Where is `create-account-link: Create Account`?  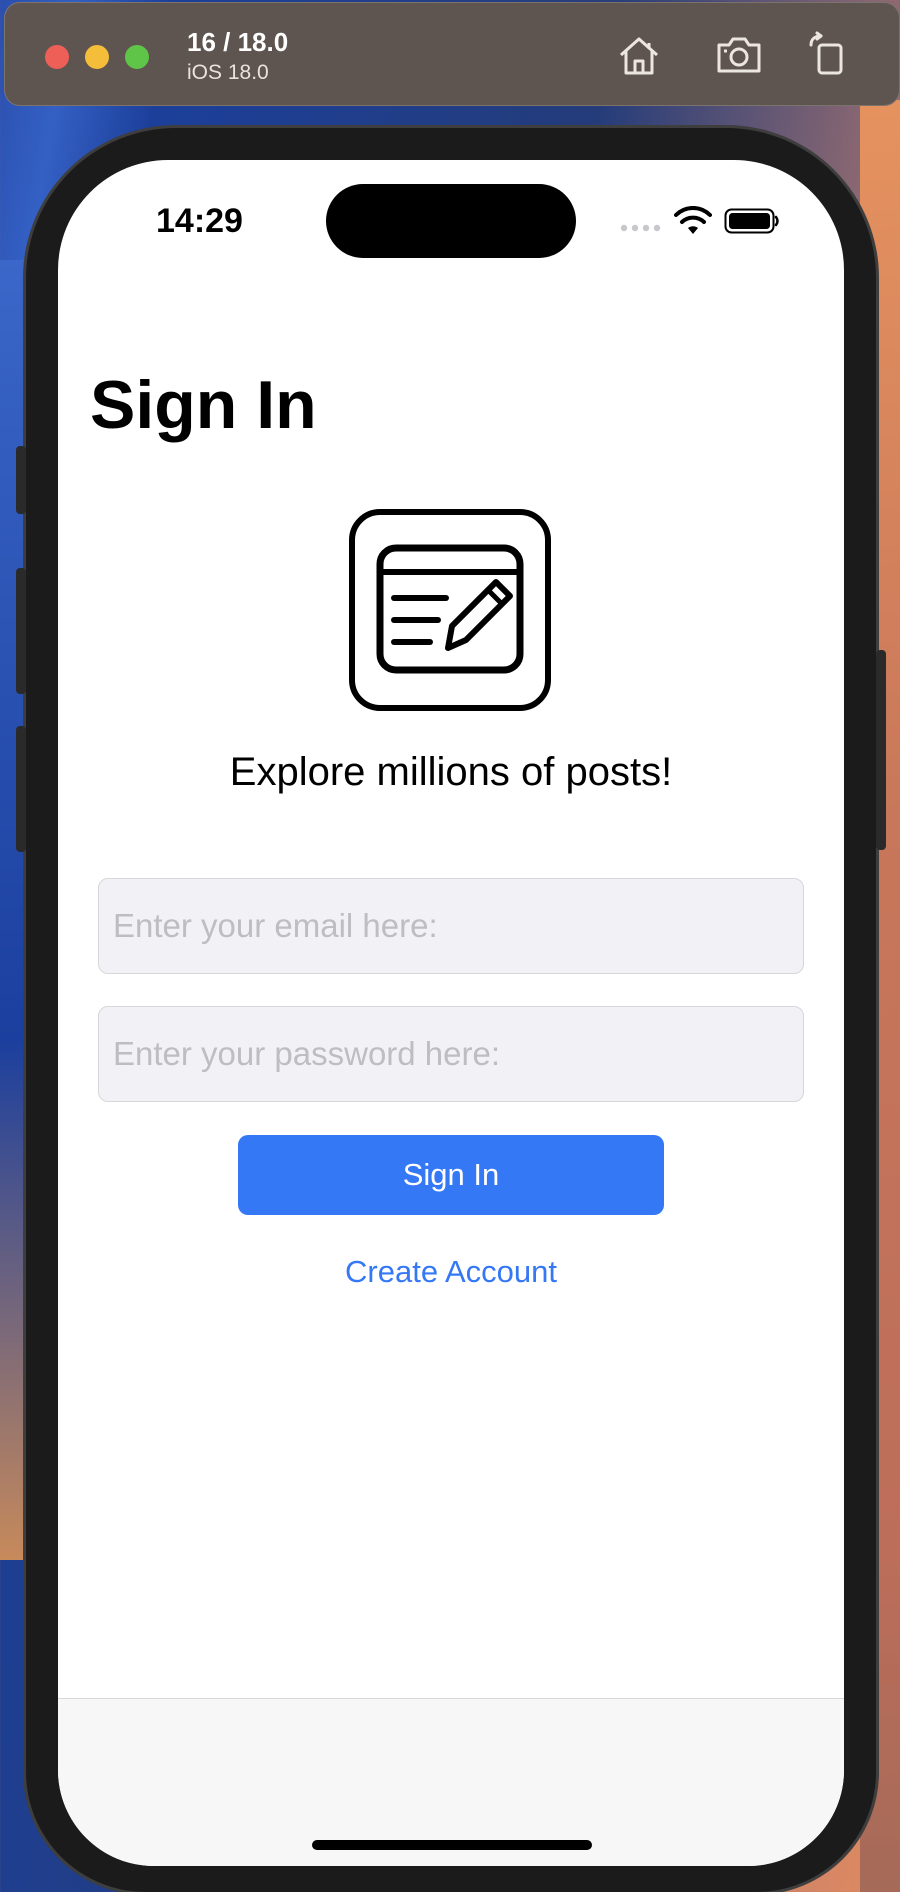
create-account-link: Create Account is located at coordinates (451, 1272).